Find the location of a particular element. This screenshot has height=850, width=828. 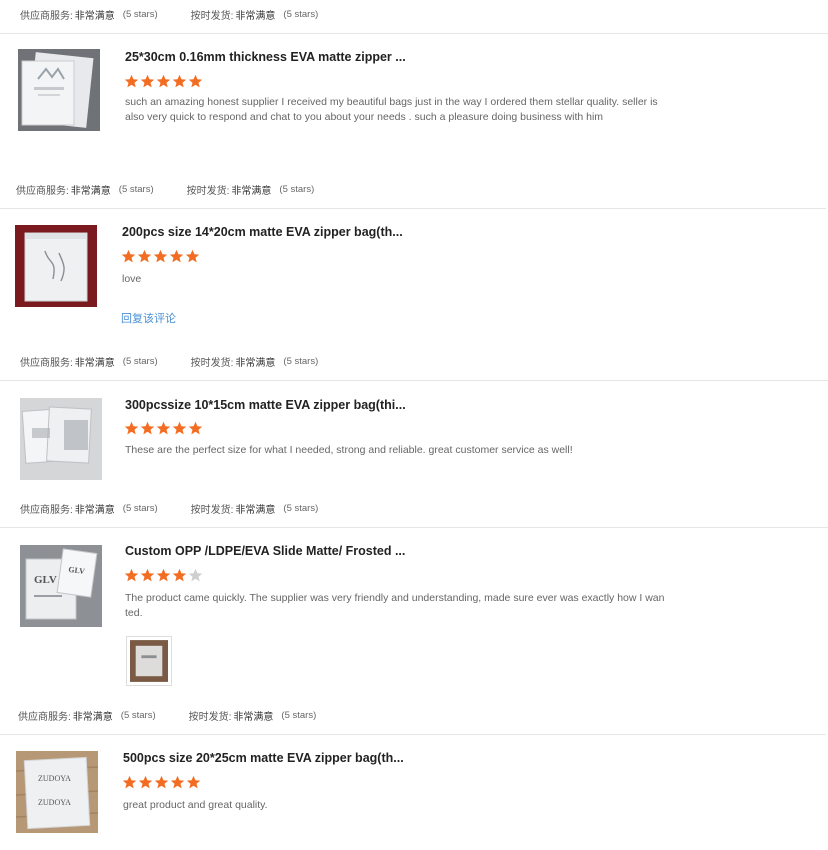

review-comment: love is located at coordinates (132, 279).